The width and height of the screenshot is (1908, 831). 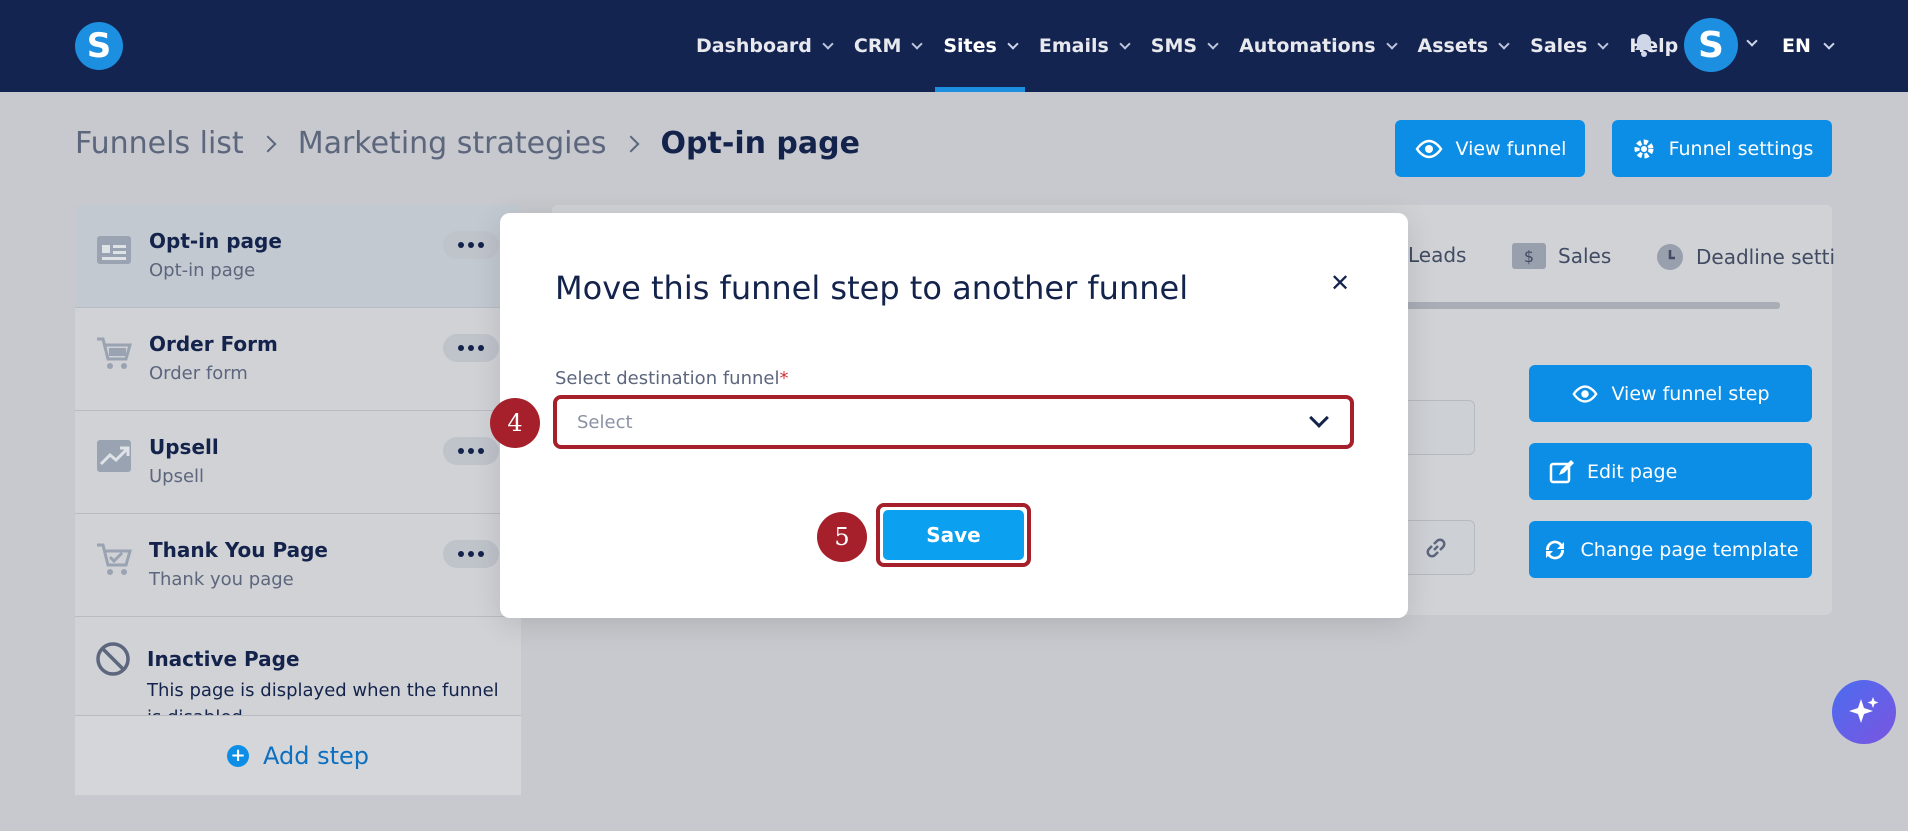 What do you see at coordinates (1644, 148) in the screenshot?
I see `gear-icon` at bounding box center [1644, 148].